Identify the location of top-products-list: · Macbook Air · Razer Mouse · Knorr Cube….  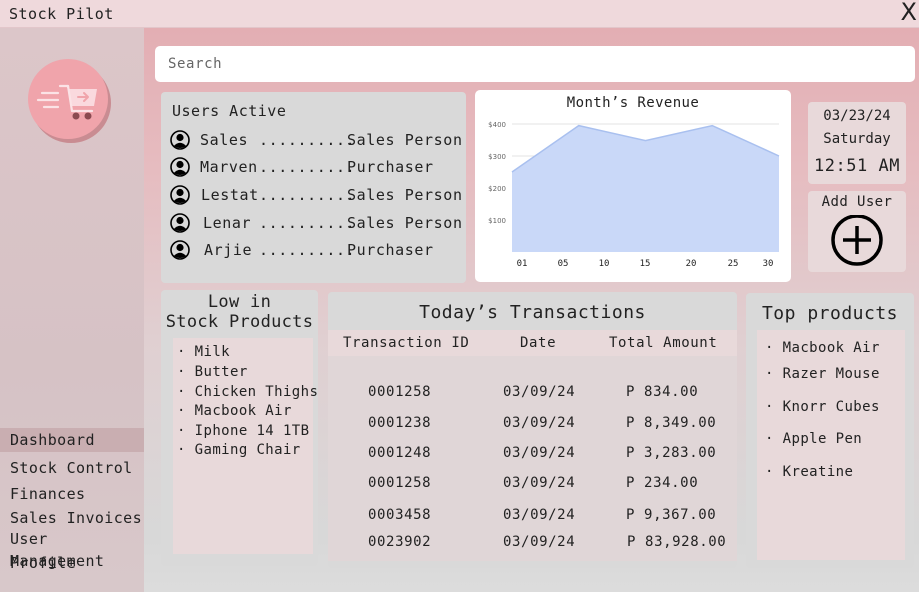
(831, 445).